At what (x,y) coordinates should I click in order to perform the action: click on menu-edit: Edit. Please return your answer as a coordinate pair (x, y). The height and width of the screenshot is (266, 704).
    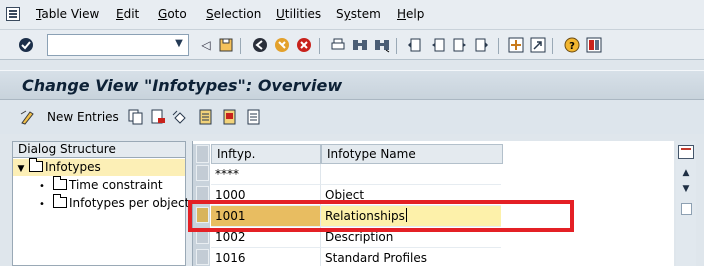
    Looking at the image, I should click on (127, 14).